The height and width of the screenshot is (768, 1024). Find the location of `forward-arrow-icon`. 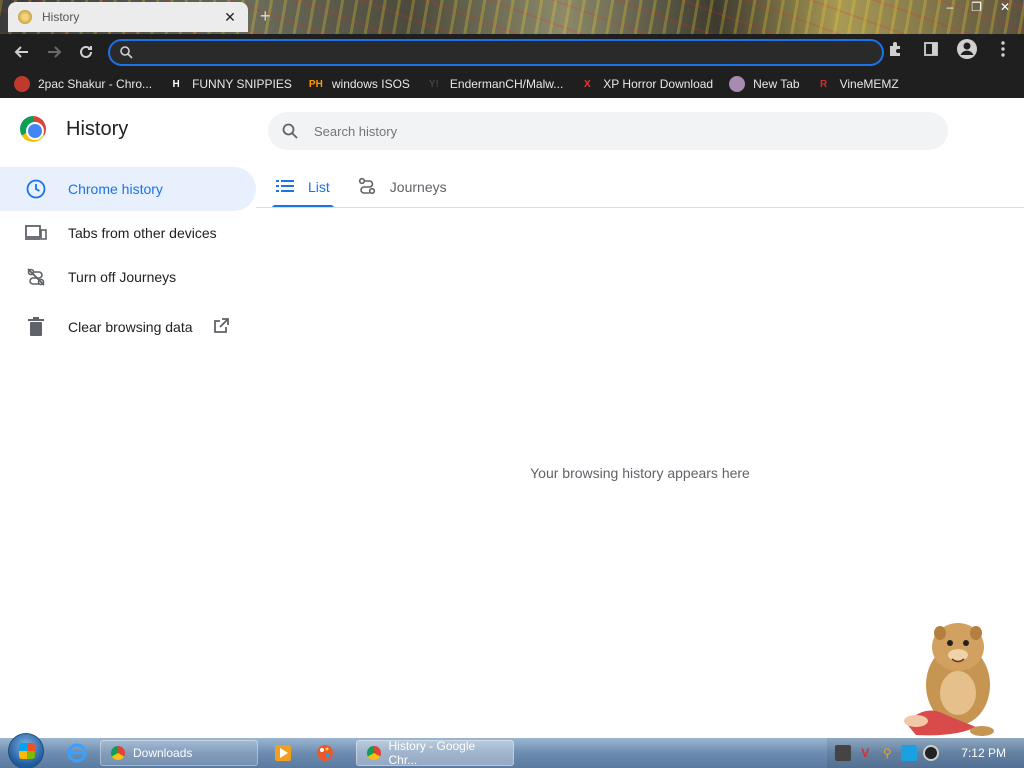

forward-arrow-icon is located at coordinates (55, 52).